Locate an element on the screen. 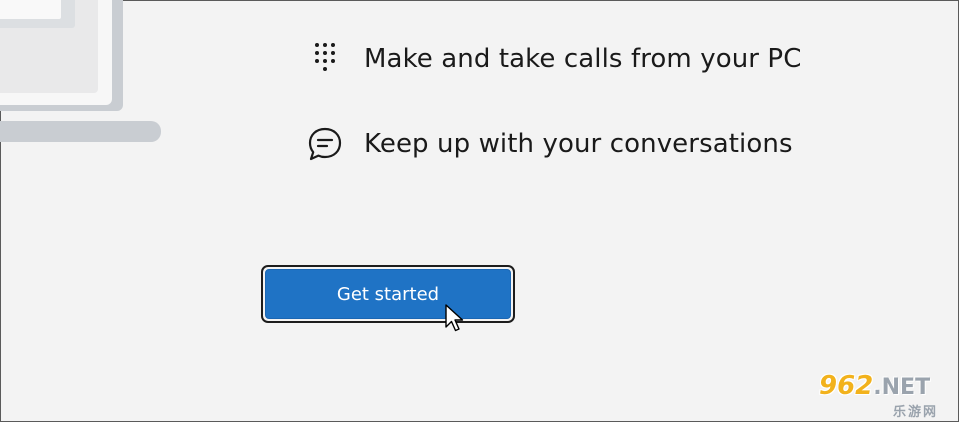 This screenshot has height=422, width=959. watermark-logo: 962.NET is located at coordinates (875, 386).